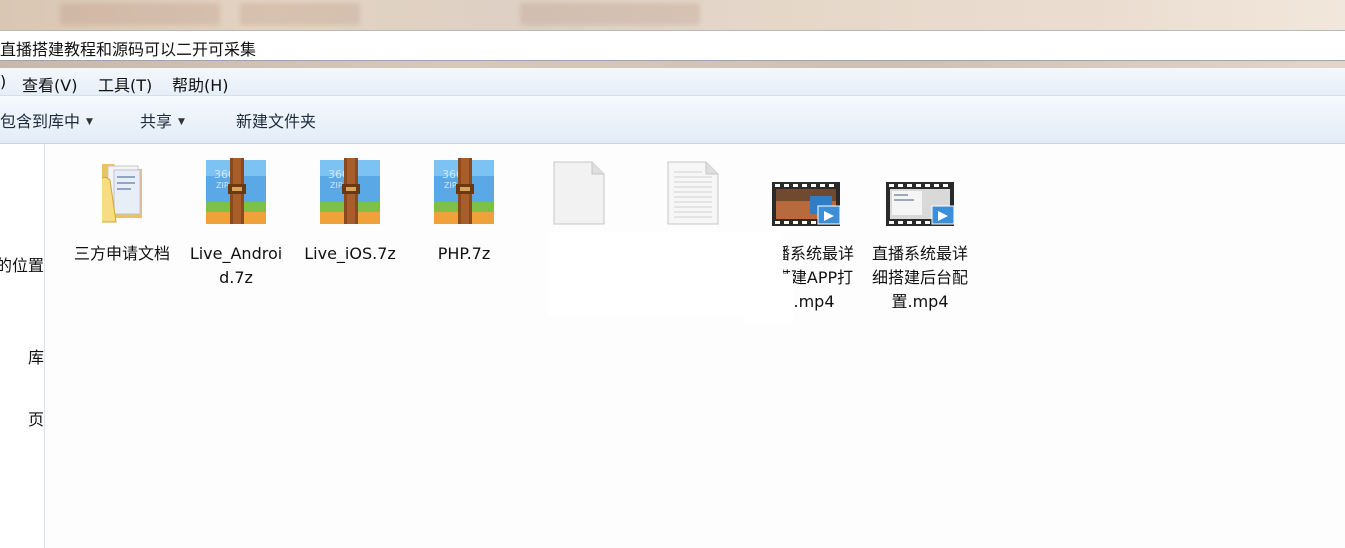 This screenshot has width=1345, height=548. Describe the element at coordinates (22, 264) in the screenshot. I see `nav-item-recent-places: 的位置` at that location.